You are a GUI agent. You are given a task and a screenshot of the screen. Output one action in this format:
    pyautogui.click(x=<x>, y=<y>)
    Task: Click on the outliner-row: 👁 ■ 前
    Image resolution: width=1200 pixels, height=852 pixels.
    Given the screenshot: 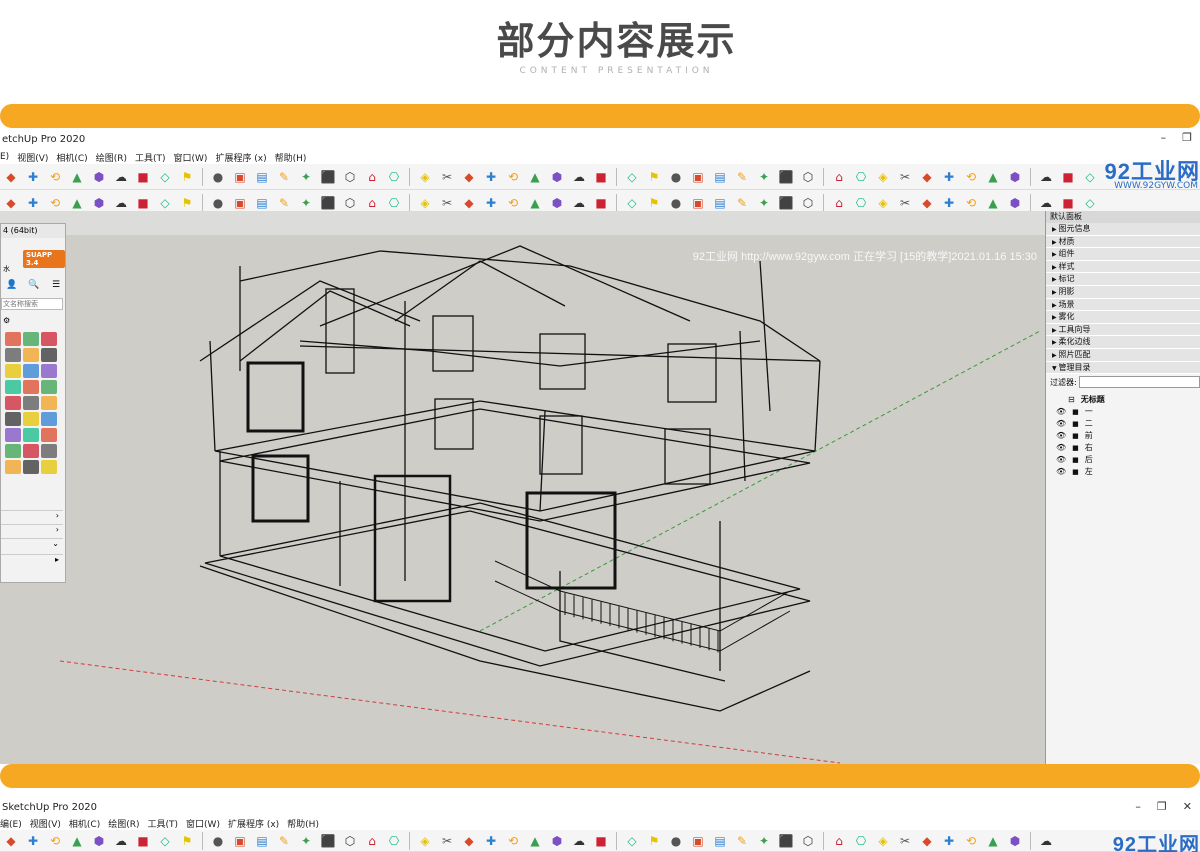 What is the action you would take?
    pyautogui.click(x=1128, y=436)
    